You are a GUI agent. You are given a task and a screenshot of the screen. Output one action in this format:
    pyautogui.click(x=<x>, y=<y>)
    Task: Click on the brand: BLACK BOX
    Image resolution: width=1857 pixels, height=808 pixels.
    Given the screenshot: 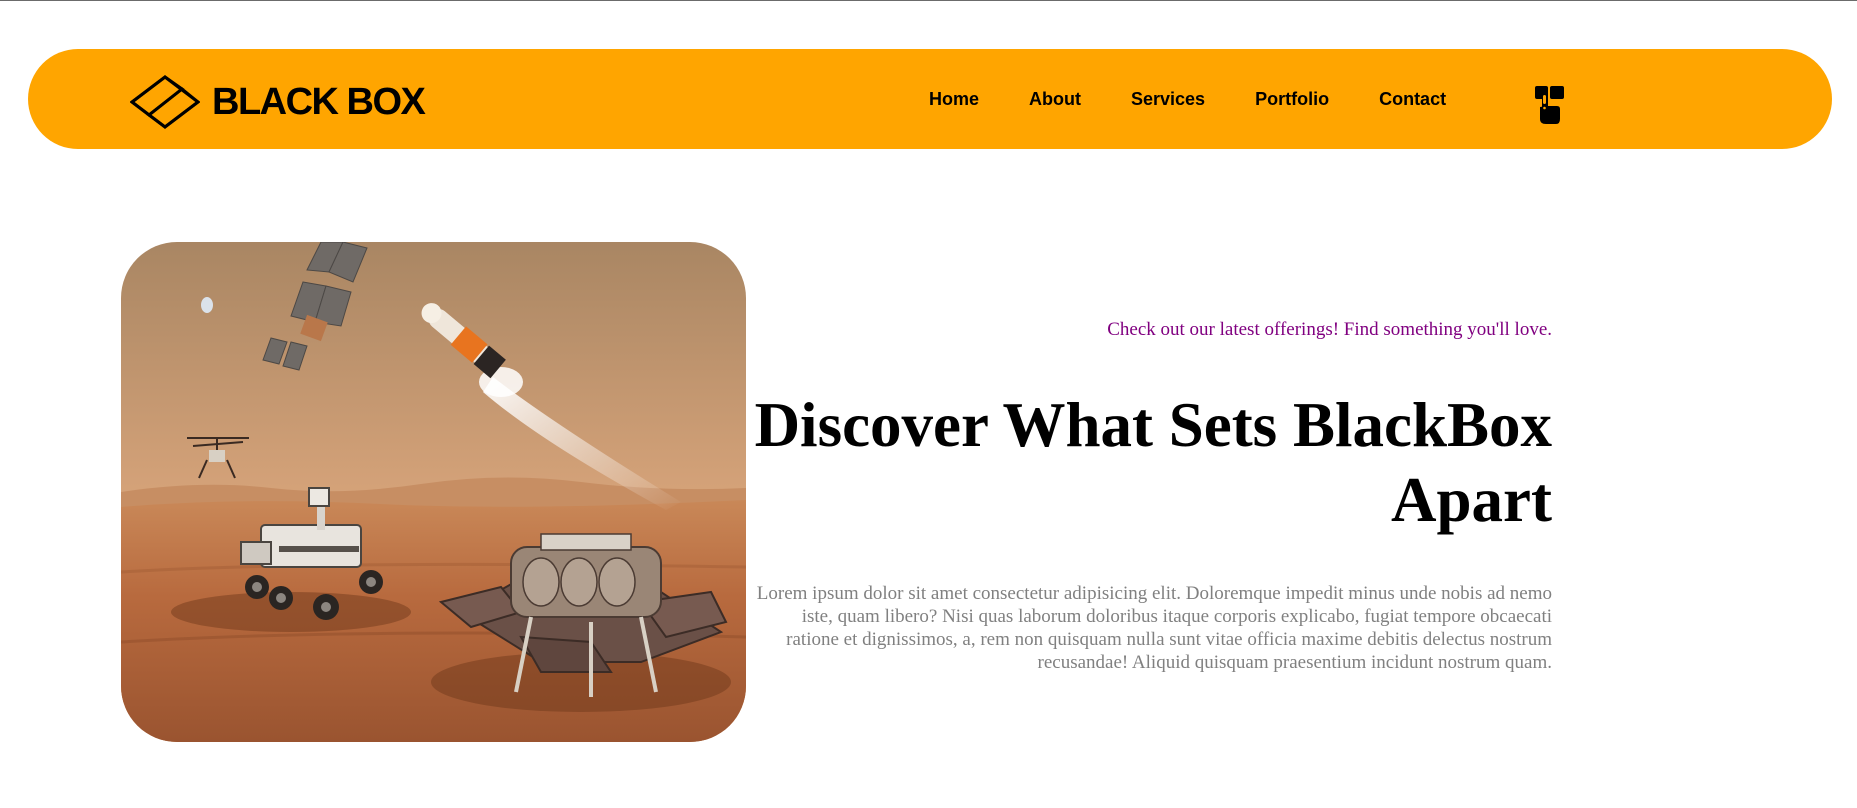 What is the action you would take?
    pyautogui.click(x=278, y=102)
    